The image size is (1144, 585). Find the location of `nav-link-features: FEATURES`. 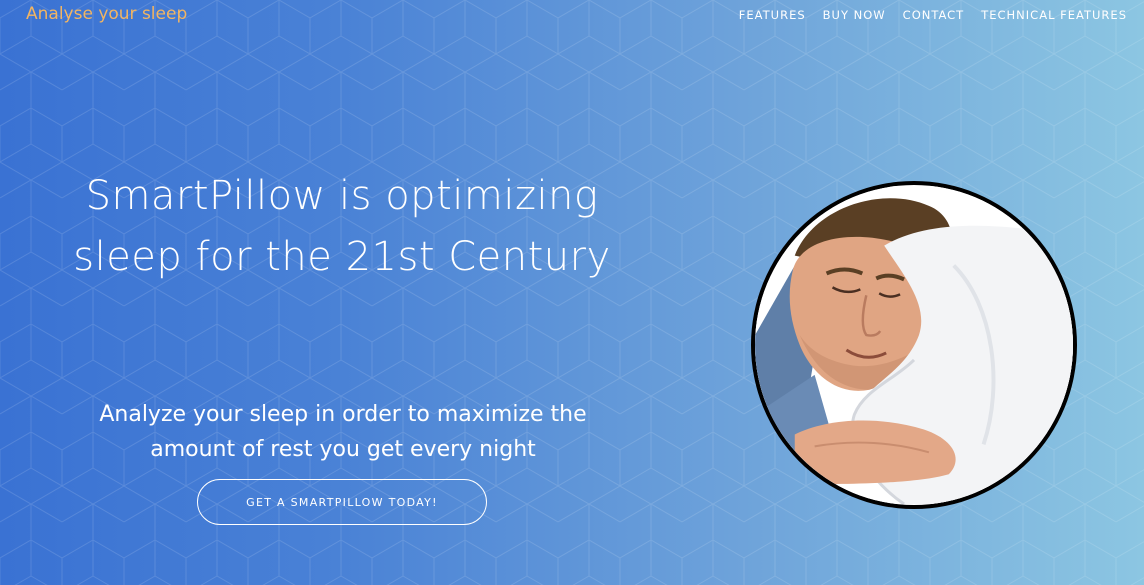

nav-link-features: FEATURES is located at coordinates (772, 15).